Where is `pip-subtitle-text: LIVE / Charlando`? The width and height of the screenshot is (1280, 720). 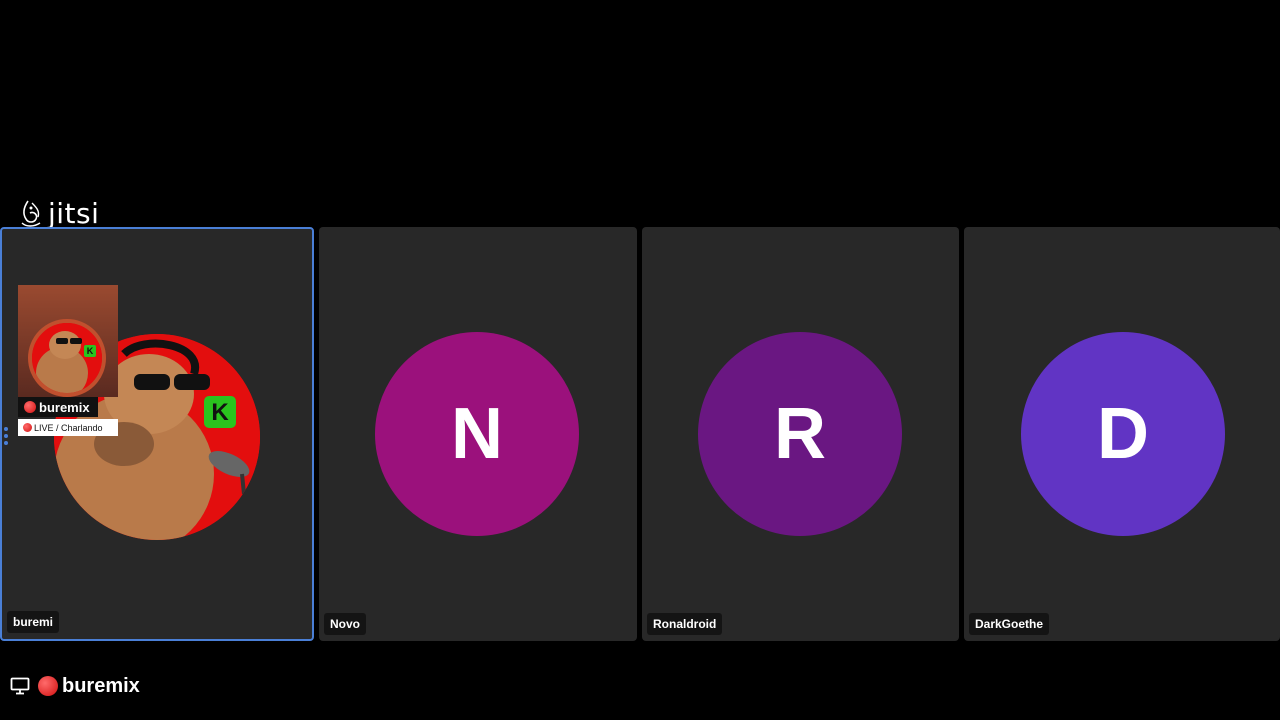
pip-subtitle-text: LIVE / Charlando is located at coordinates (68, 427).